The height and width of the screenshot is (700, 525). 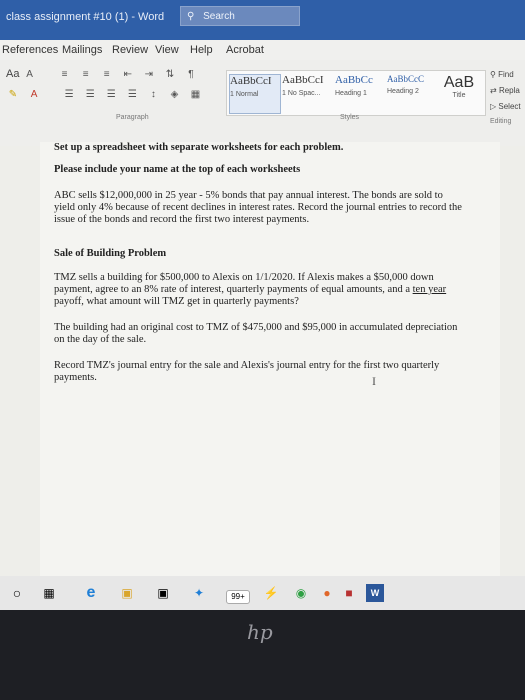 I want to click on decrease-indent-icon: ⇤, so click(x=128, y=75).